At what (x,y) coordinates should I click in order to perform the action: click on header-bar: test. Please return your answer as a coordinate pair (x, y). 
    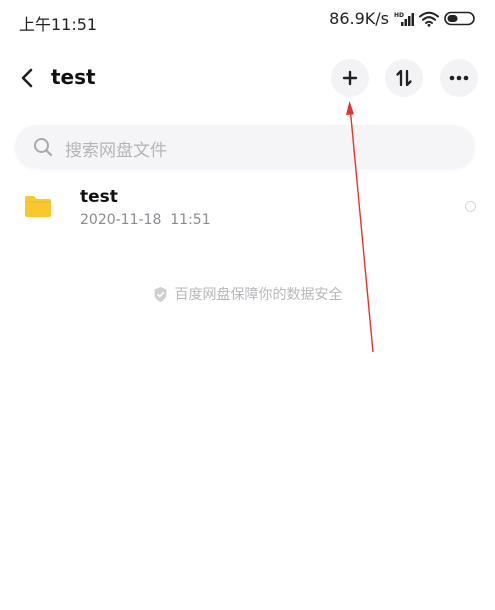
    Looking at the image, I should click on (247, 78).